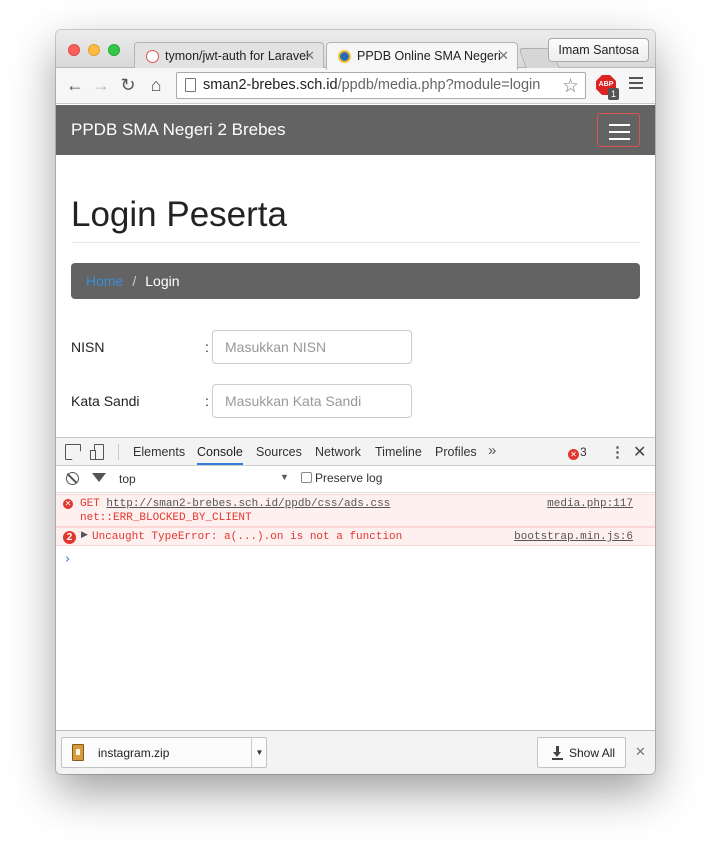  What do you see at coordinates (640, 752) in the screenshot?
I see `close-download-bar-icon: ✕` at bounding box center [640, 752].